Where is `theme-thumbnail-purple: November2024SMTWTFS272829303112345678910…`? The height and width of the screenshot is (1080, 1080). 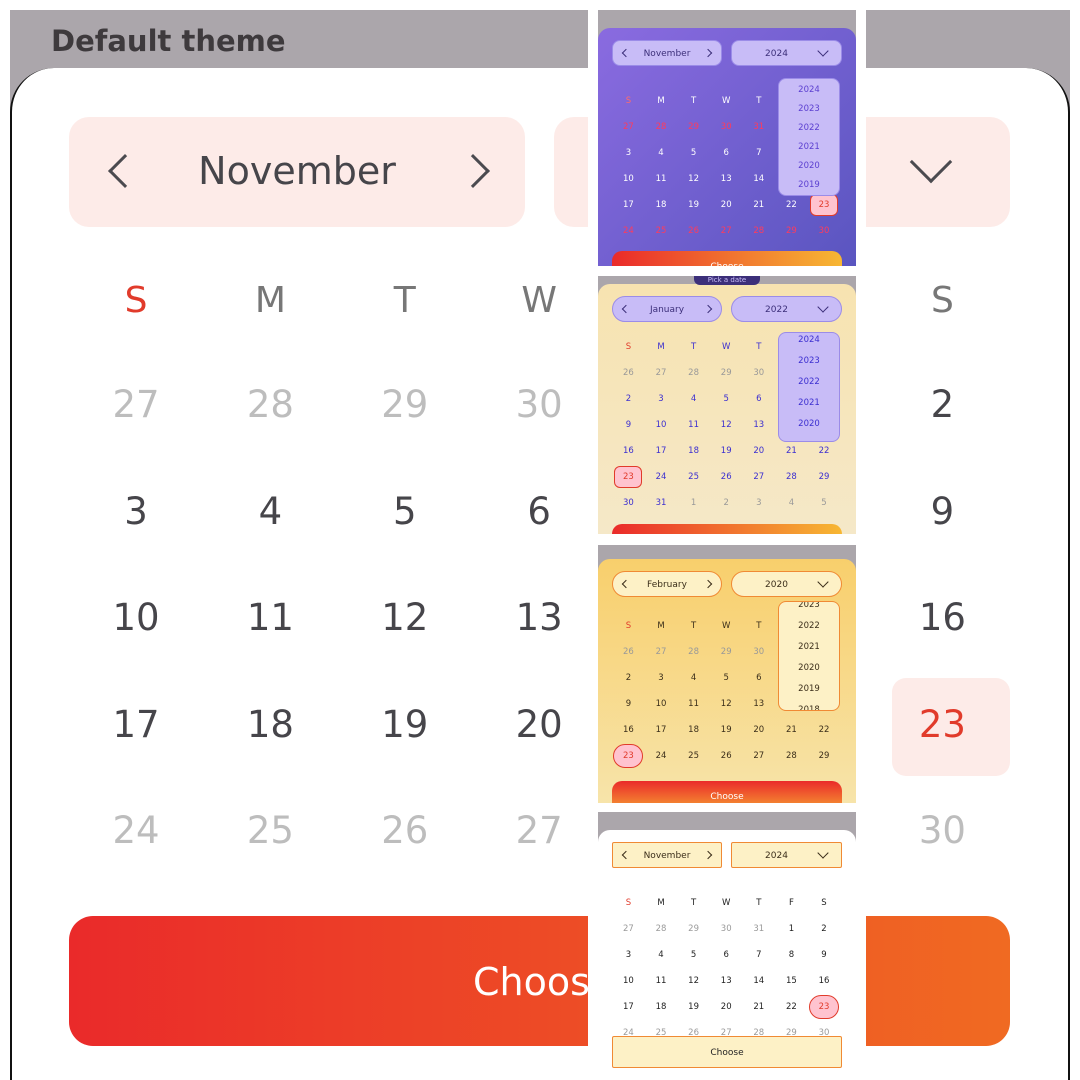
theme-thumbnail-purple: November2024SMTWTFS272829303112345678910… is located at coordinates (727, 138).